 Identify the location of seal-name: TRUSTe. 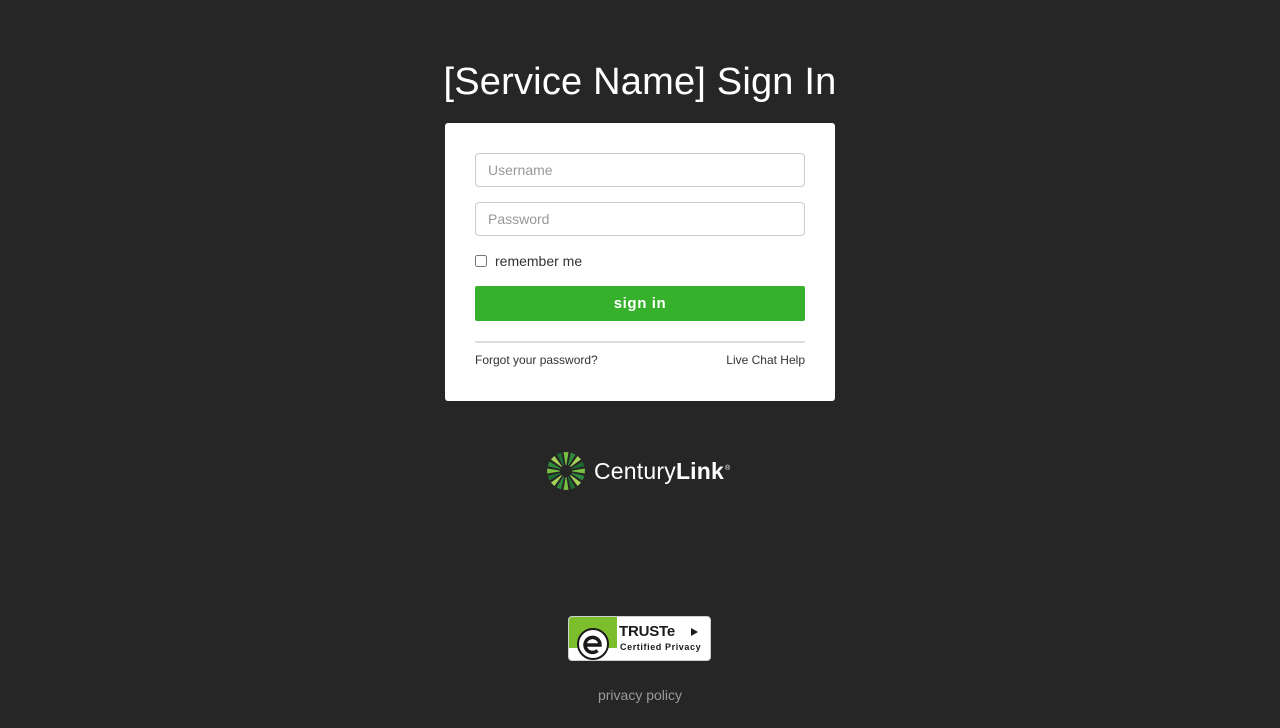
(647, 631).